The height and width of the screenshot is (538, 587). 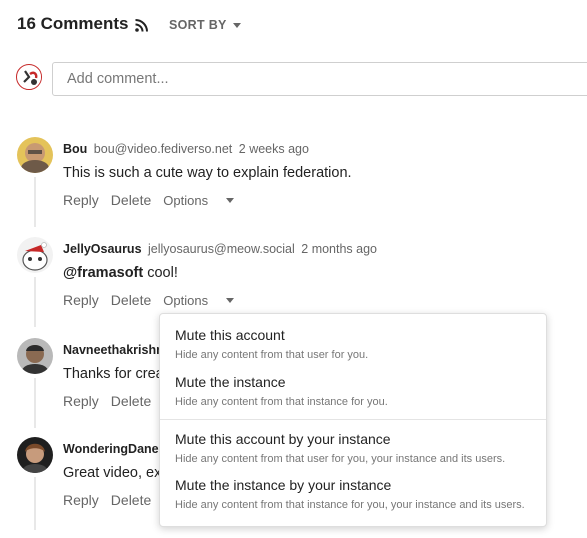 I want to click on comment-composer, so click(x=301, y=79).